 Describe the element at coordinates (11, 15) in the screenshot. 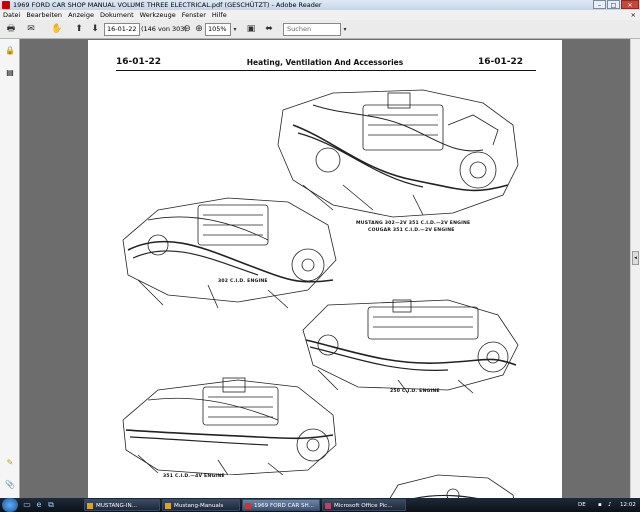

I see `menu-datei: Datei` at that location.